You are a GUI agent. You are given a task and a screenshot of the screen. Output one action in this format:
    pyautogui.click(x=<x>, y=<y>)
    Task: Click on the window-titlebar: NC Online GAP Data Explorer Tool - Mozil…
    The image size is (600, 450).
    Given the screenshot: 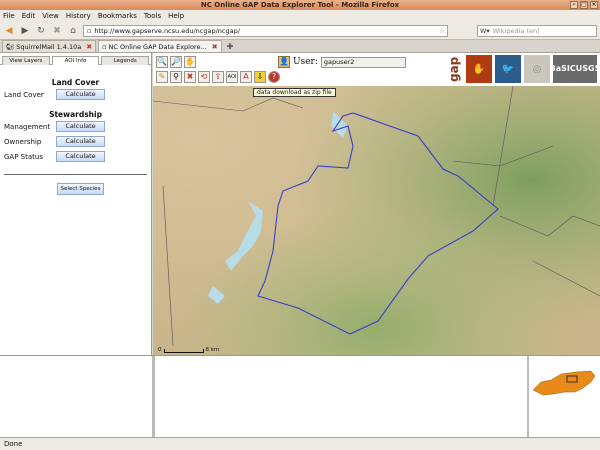 What is the action you would take?
    pyautogui.click(x=300, y=5)
    